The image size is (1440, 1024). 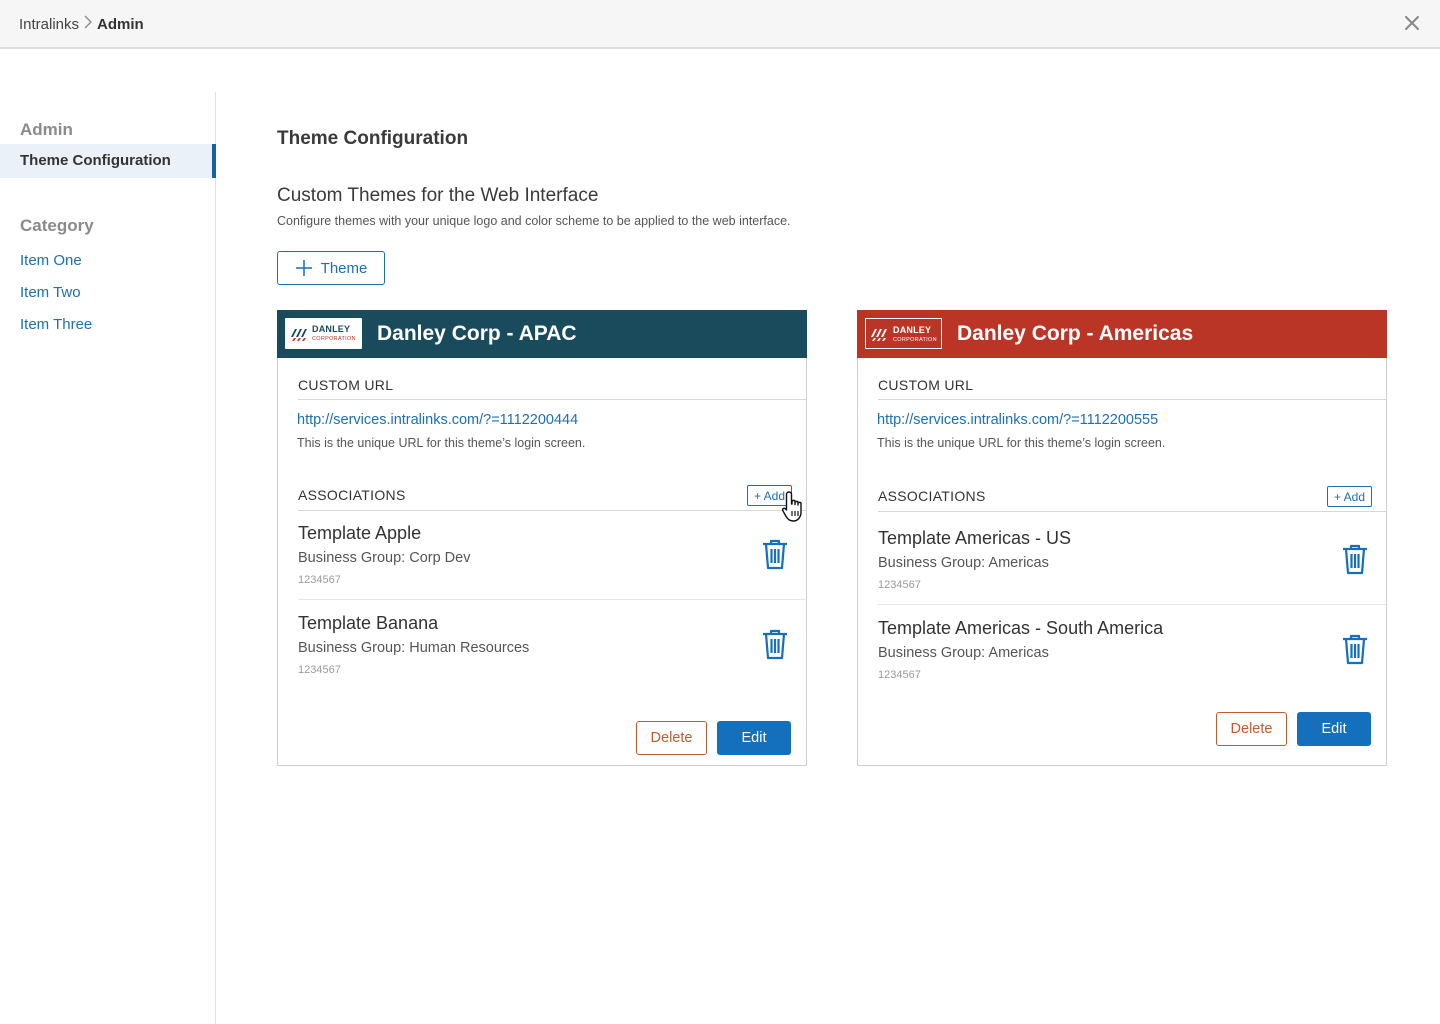 I want to click on sidebar-heading-admin: Admin, so click(x=46, y=129).